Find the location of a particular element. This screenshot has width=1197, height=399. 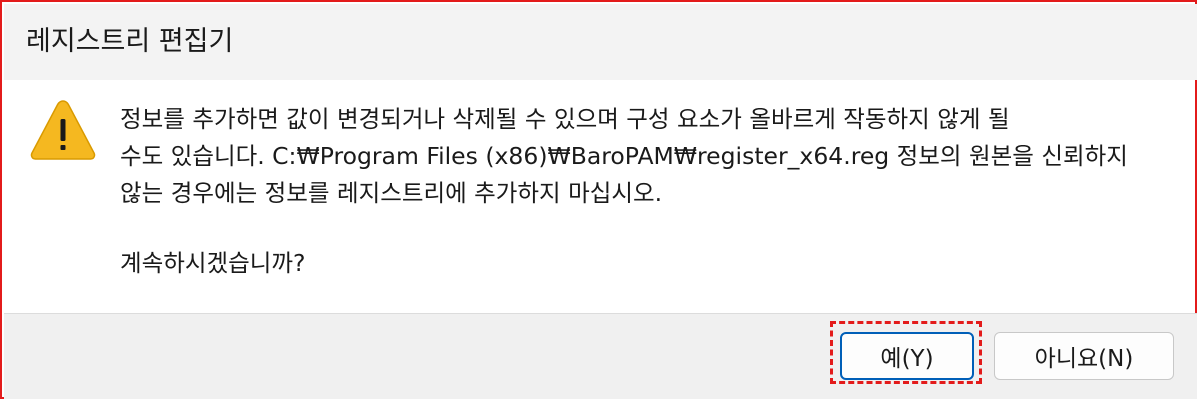

message-line: 않는 경우에는 정보를 레지스트리에 추가하지 마십시오. is located at coordinates (391, 193).